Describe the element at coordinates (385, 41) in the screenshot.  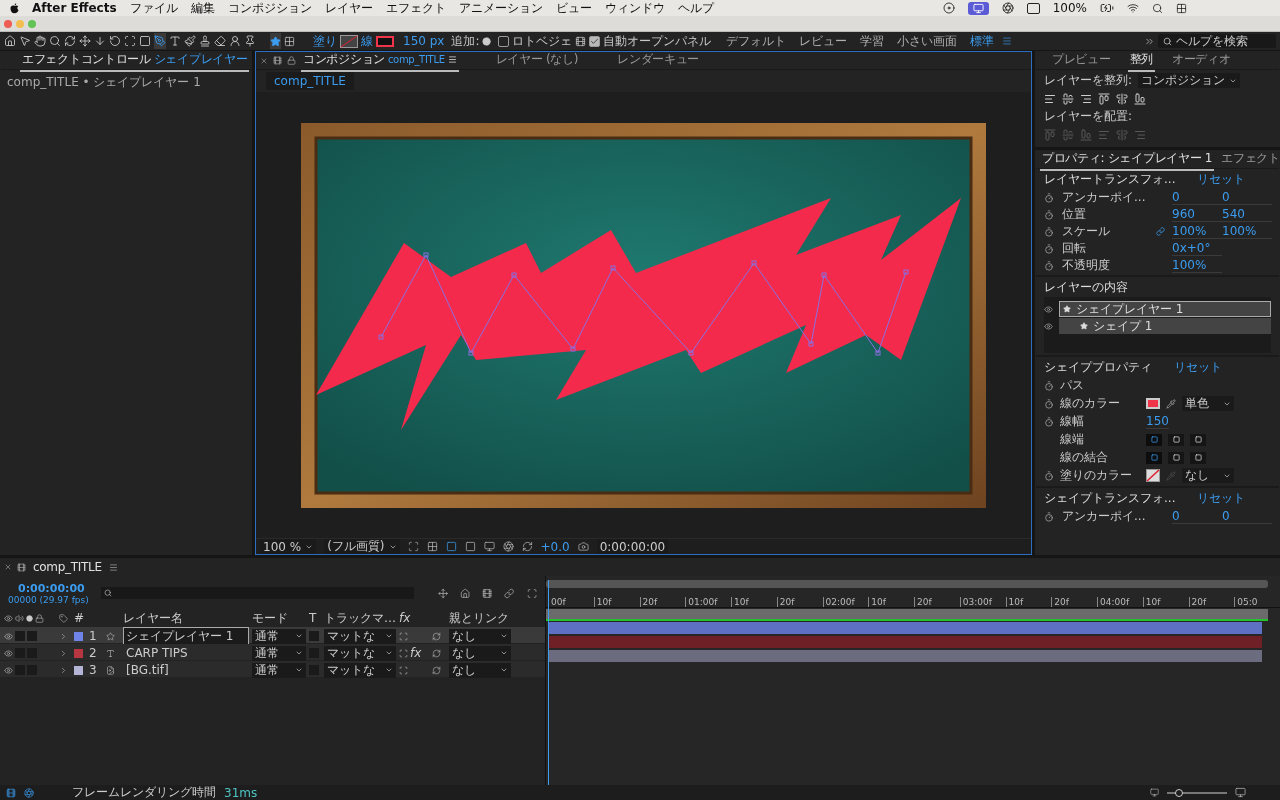
I see `stroke-swatch` at that location.